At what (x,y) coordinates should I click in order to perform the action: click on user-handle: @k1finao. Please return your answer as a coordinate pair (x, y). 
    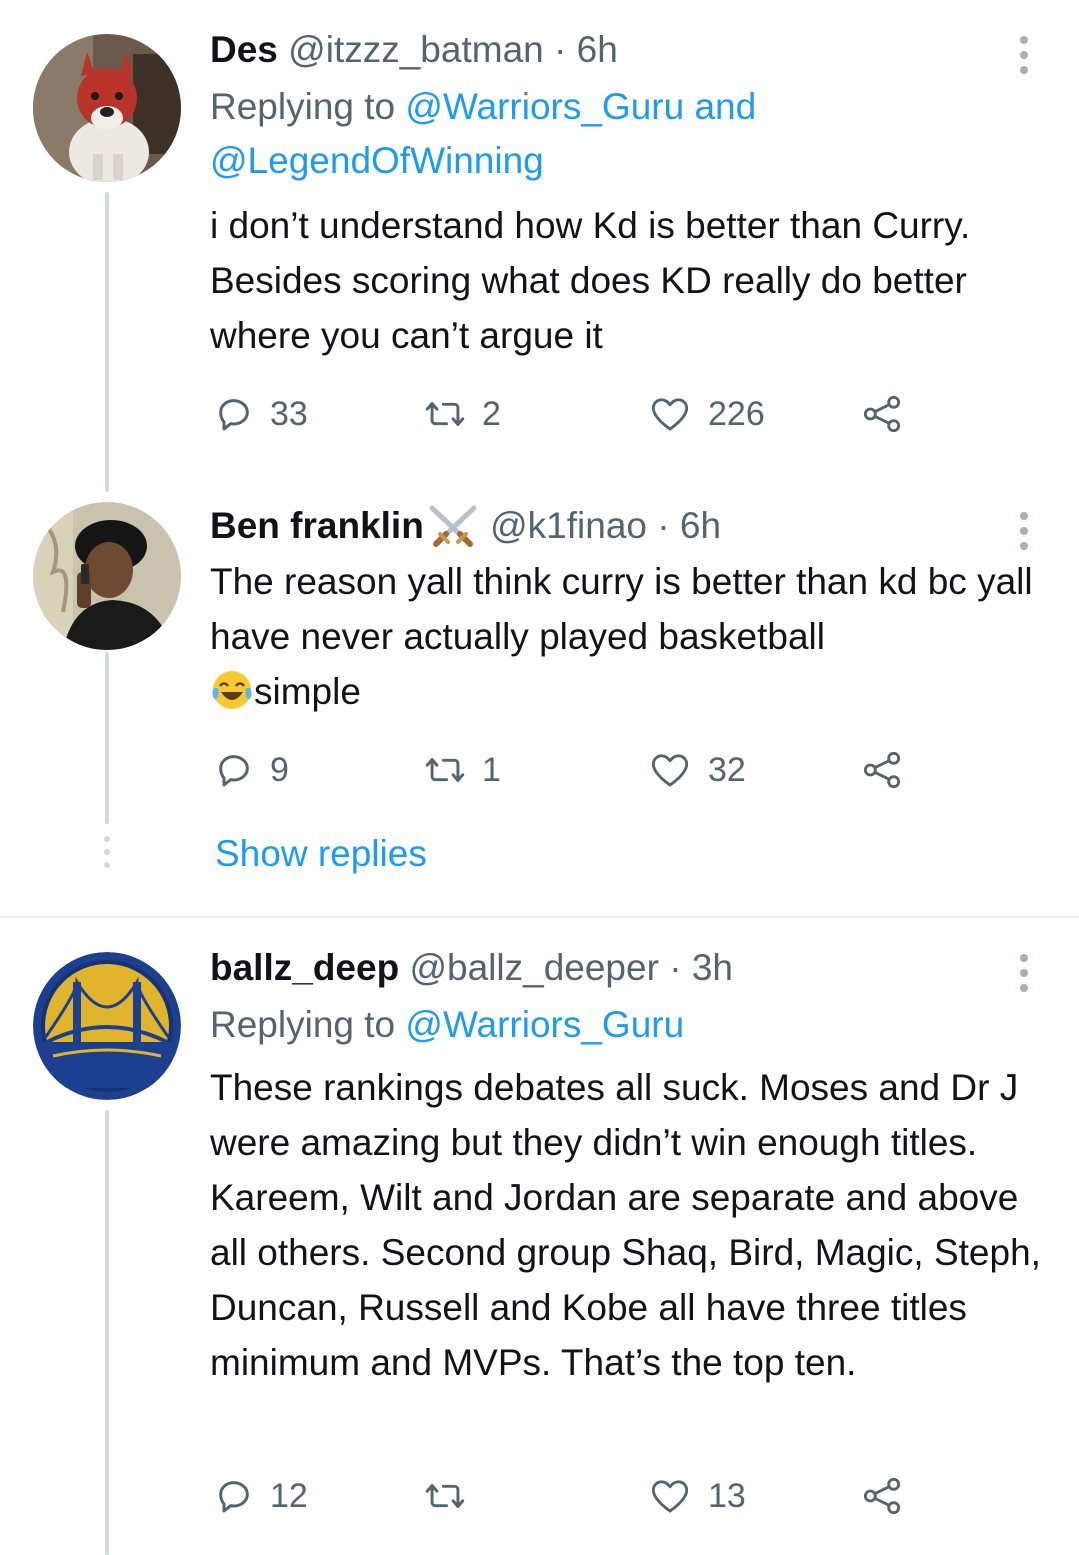
    Looking at the image, I should click on (568, 525).